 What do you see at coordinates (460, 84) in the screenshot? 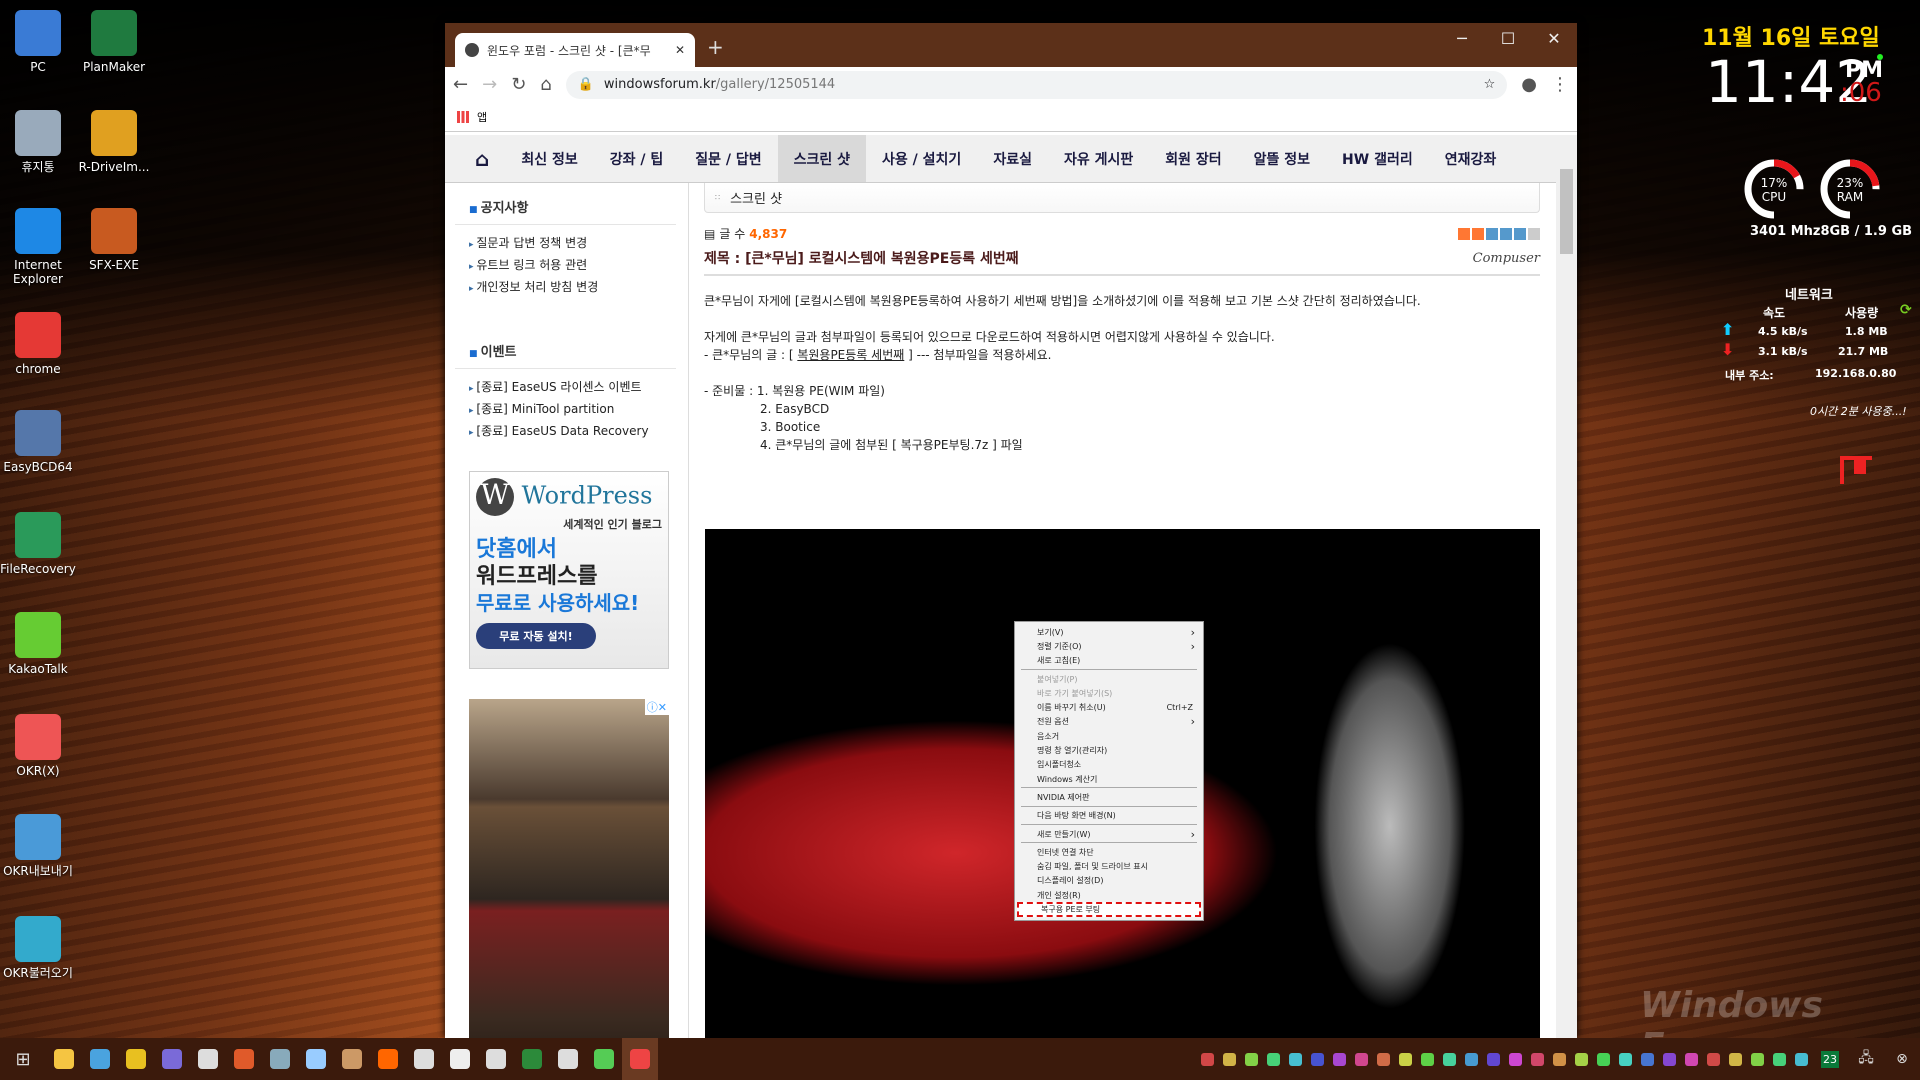
I see `back-icon: ←` at bounding box center [460, 84].